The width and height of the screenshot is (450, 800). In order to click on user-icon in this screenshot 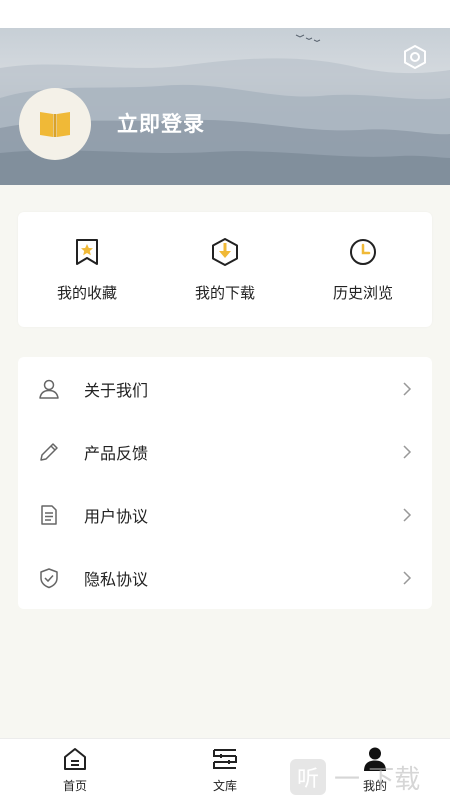, I will do `click(49, 389)`.